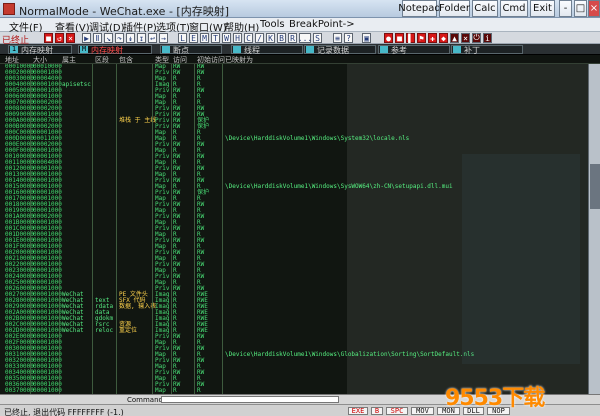  Describe the element at coordinates (366, 38) in the screenshot. I see `cpu-icon: ▣` at that location.